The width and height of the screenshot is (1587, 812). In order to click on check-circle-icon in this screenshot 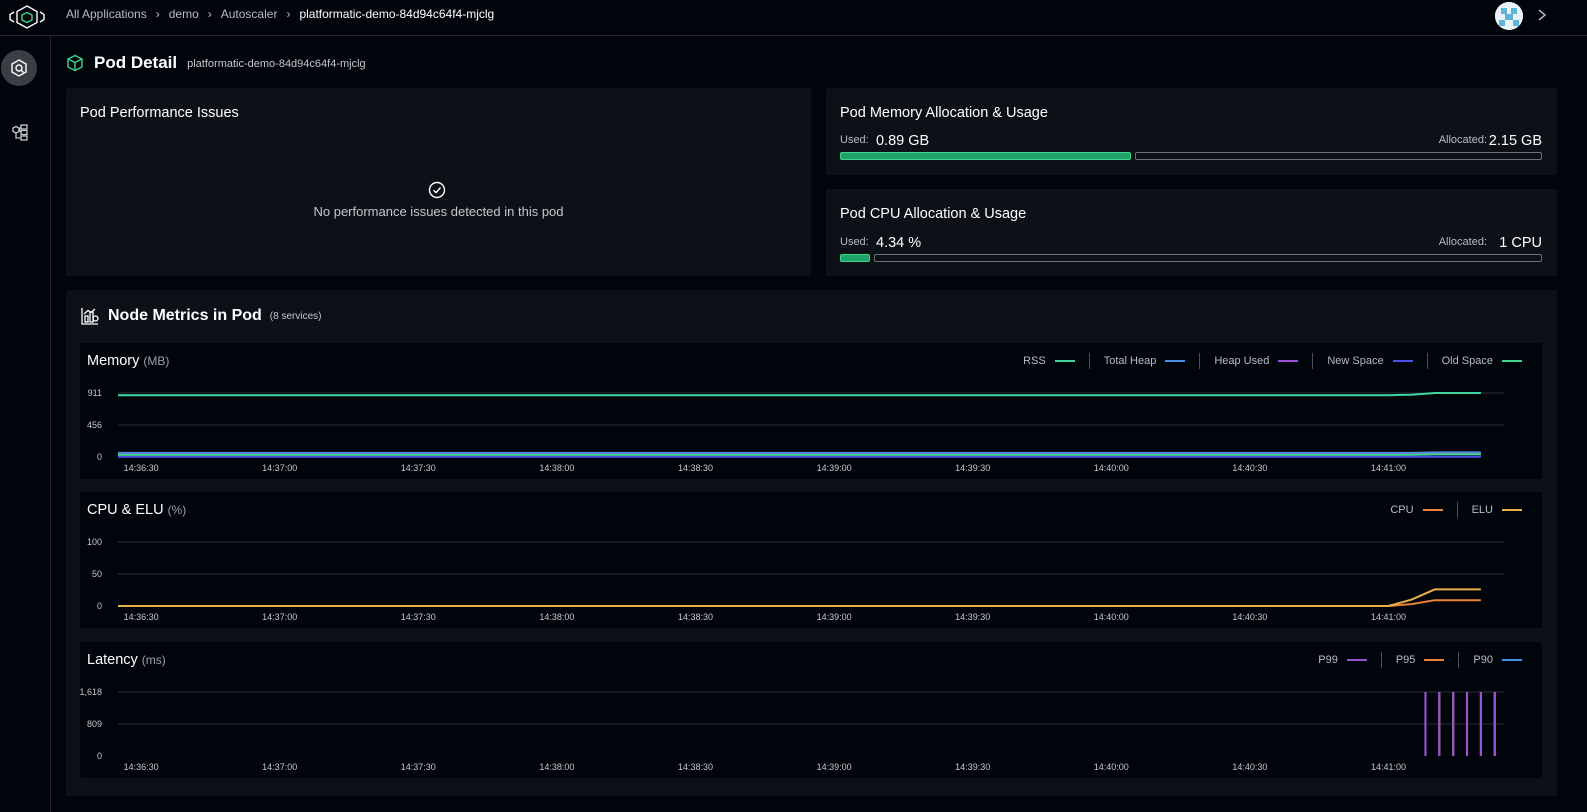, I will do `click(437, 190)`.